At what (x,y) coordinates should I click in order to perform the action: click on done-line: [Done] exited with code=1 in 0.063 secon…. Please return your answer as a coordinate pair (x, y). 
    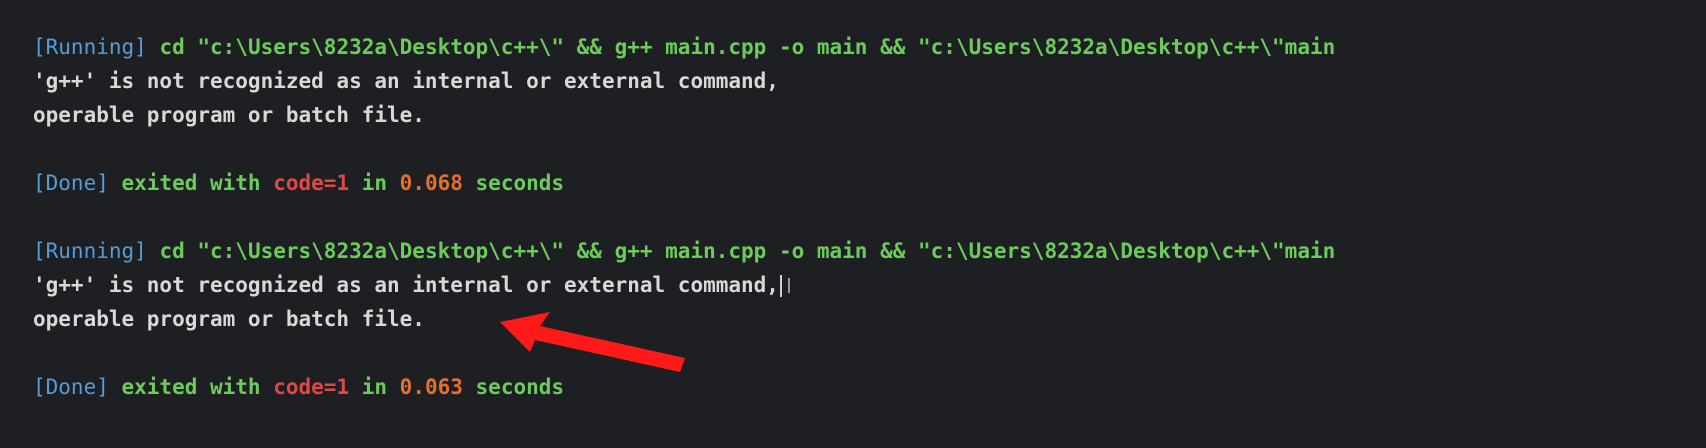
    Looking at the image, I should click on (869, 387).